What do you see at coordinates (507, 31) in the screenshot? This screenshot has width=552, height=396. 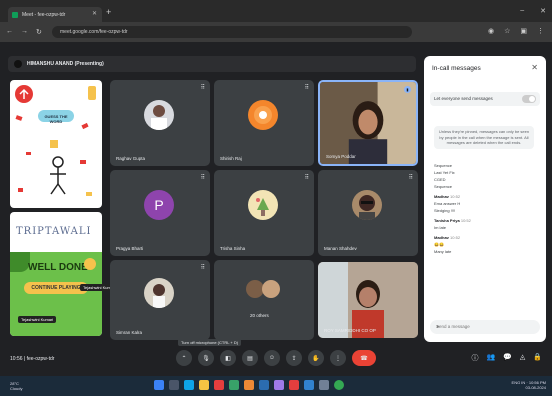 I see `bookmark-star-icon: ☆` at bounding box center [507, 31].